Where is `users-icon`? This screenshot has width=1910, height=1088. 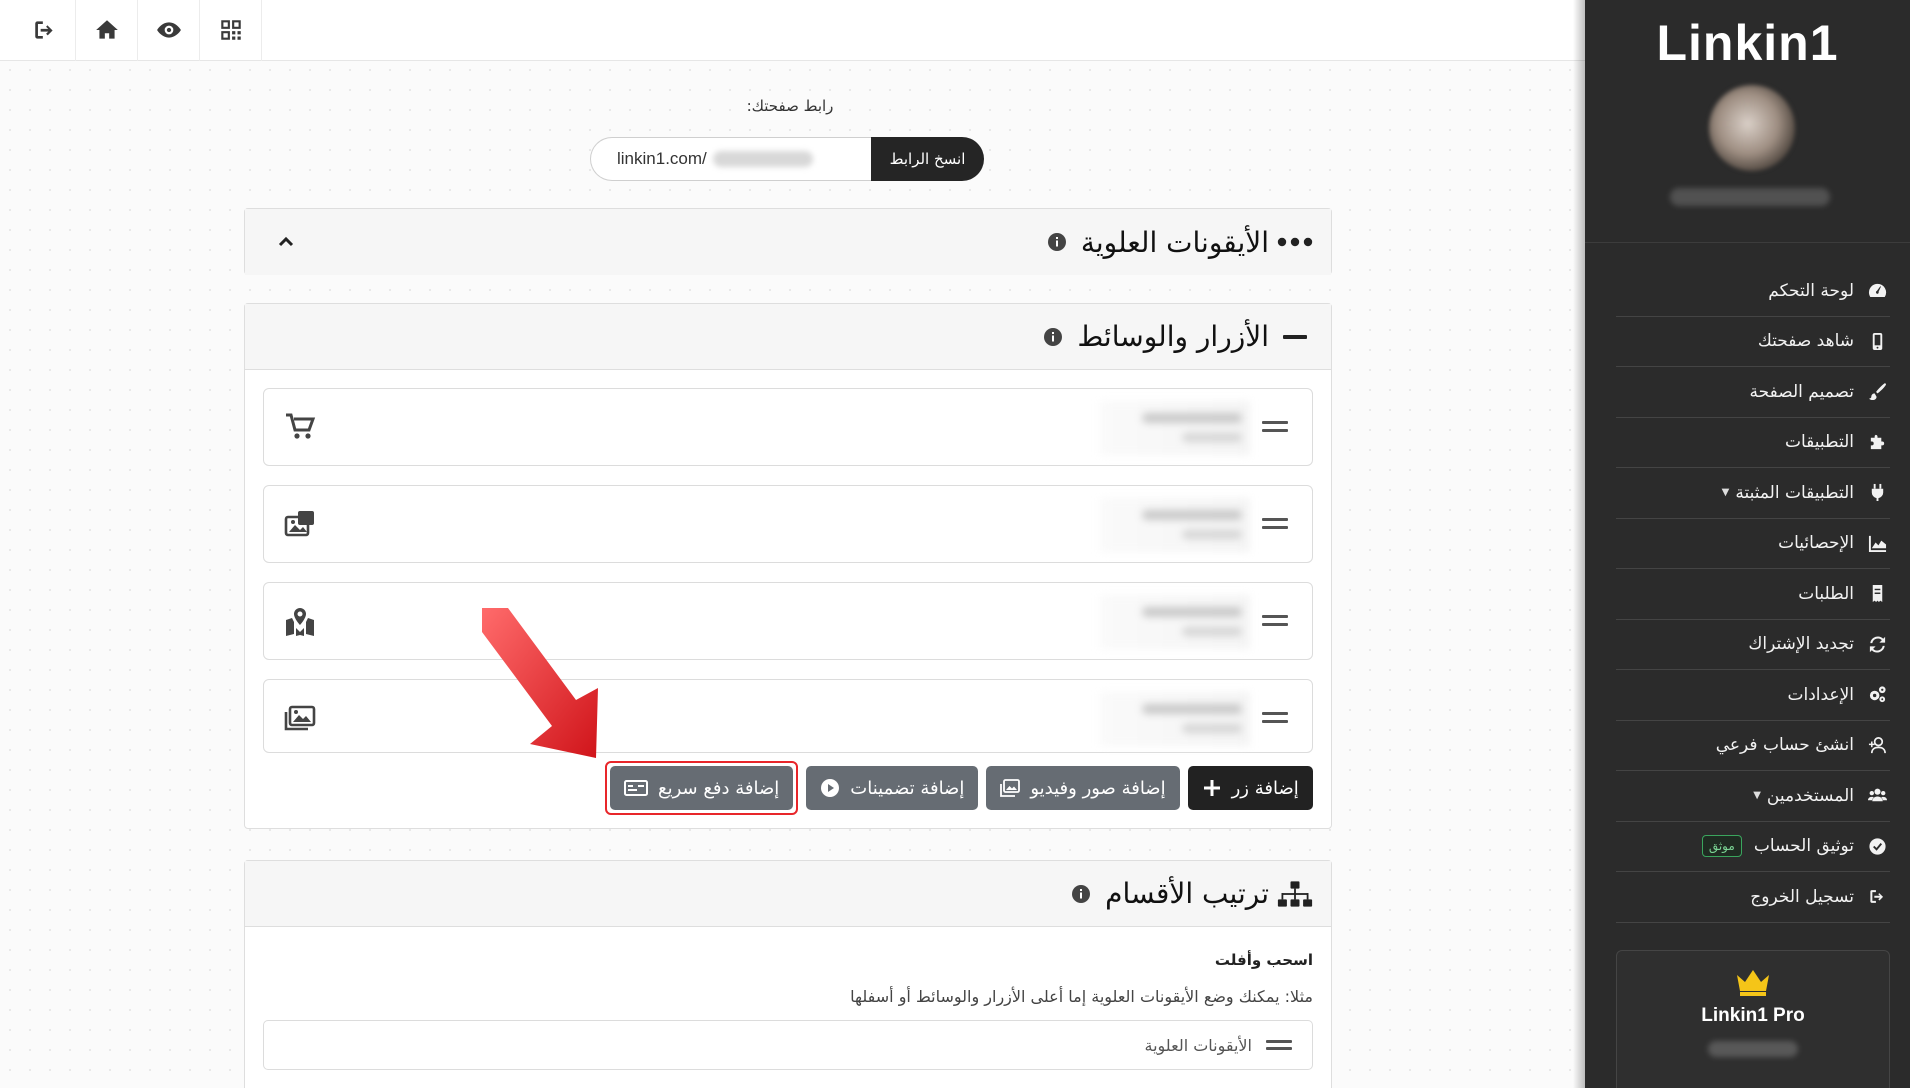 users-icon is located at coordinates (1877, 796).